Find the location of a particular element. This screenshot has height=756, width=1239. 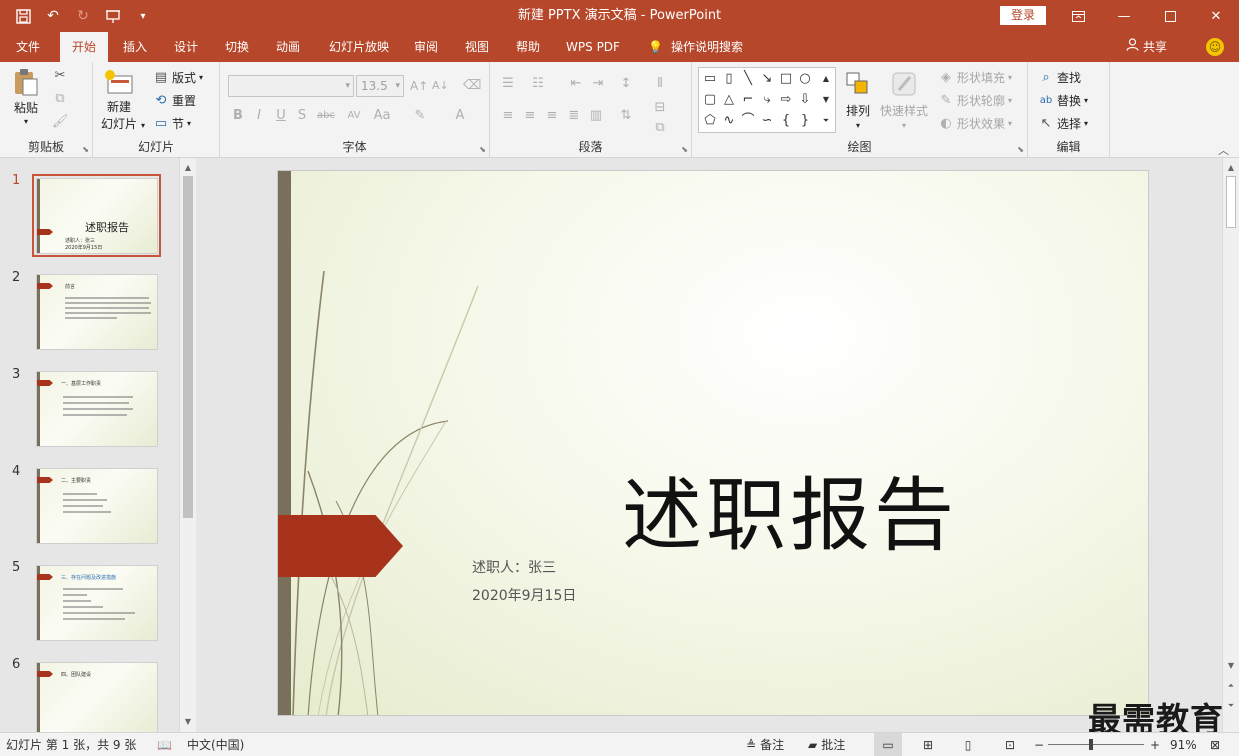

bold-button: B is located at coordinates (238, 116).